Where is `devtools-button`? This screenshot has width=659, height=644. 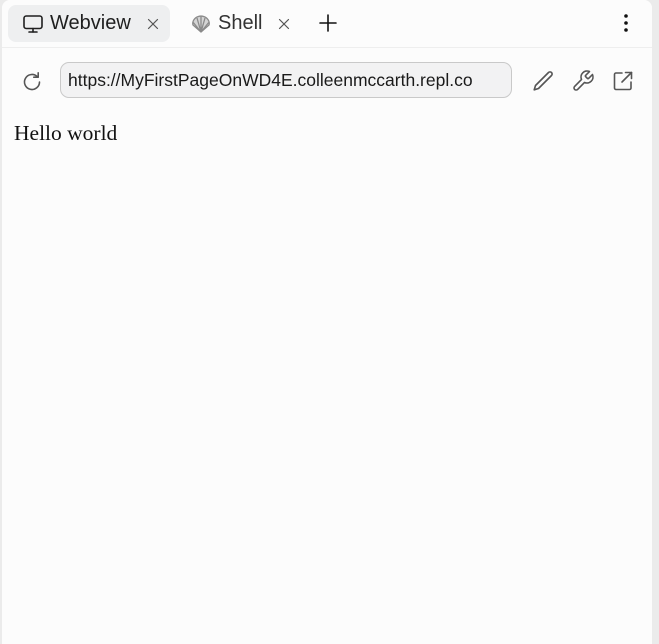 devtools-button is located at coordinates (583, 81).